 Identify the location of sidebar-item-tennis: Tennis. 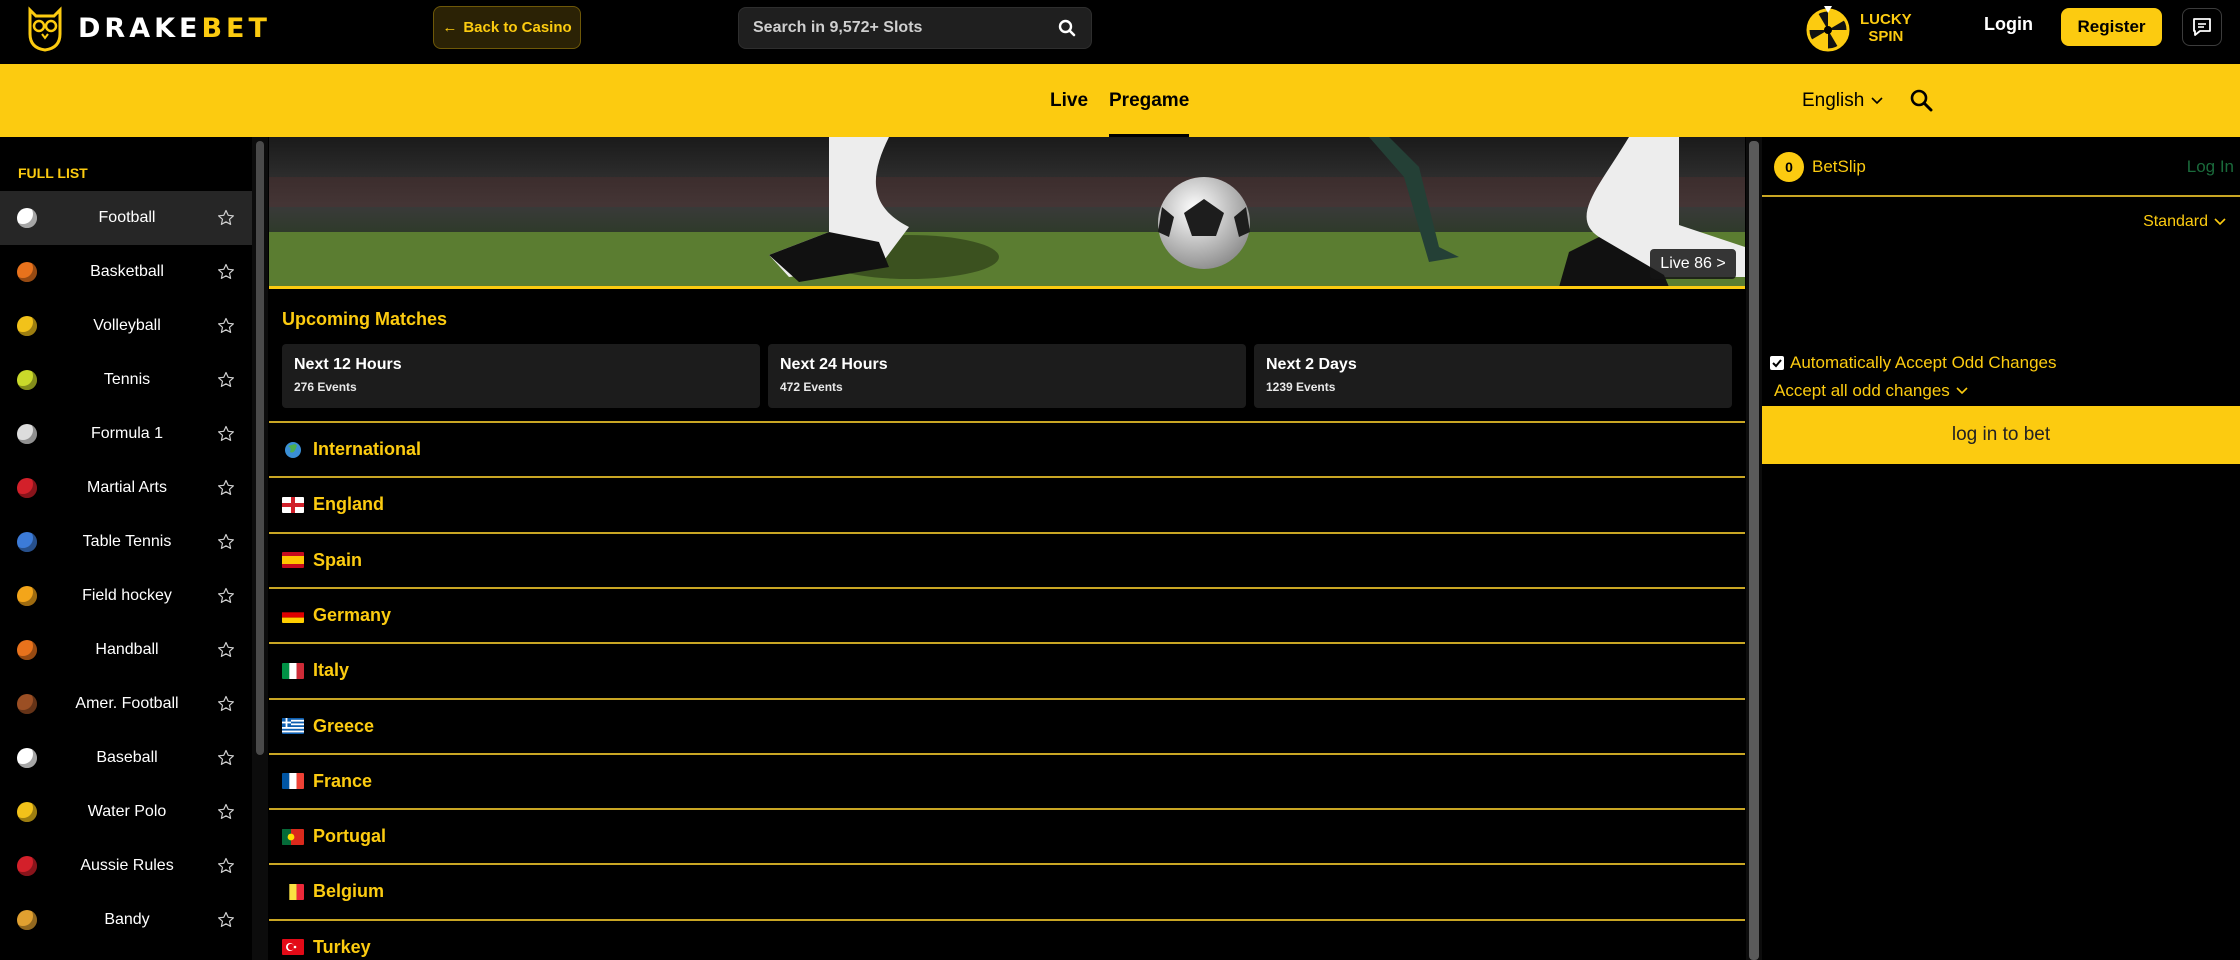
(126, 380).